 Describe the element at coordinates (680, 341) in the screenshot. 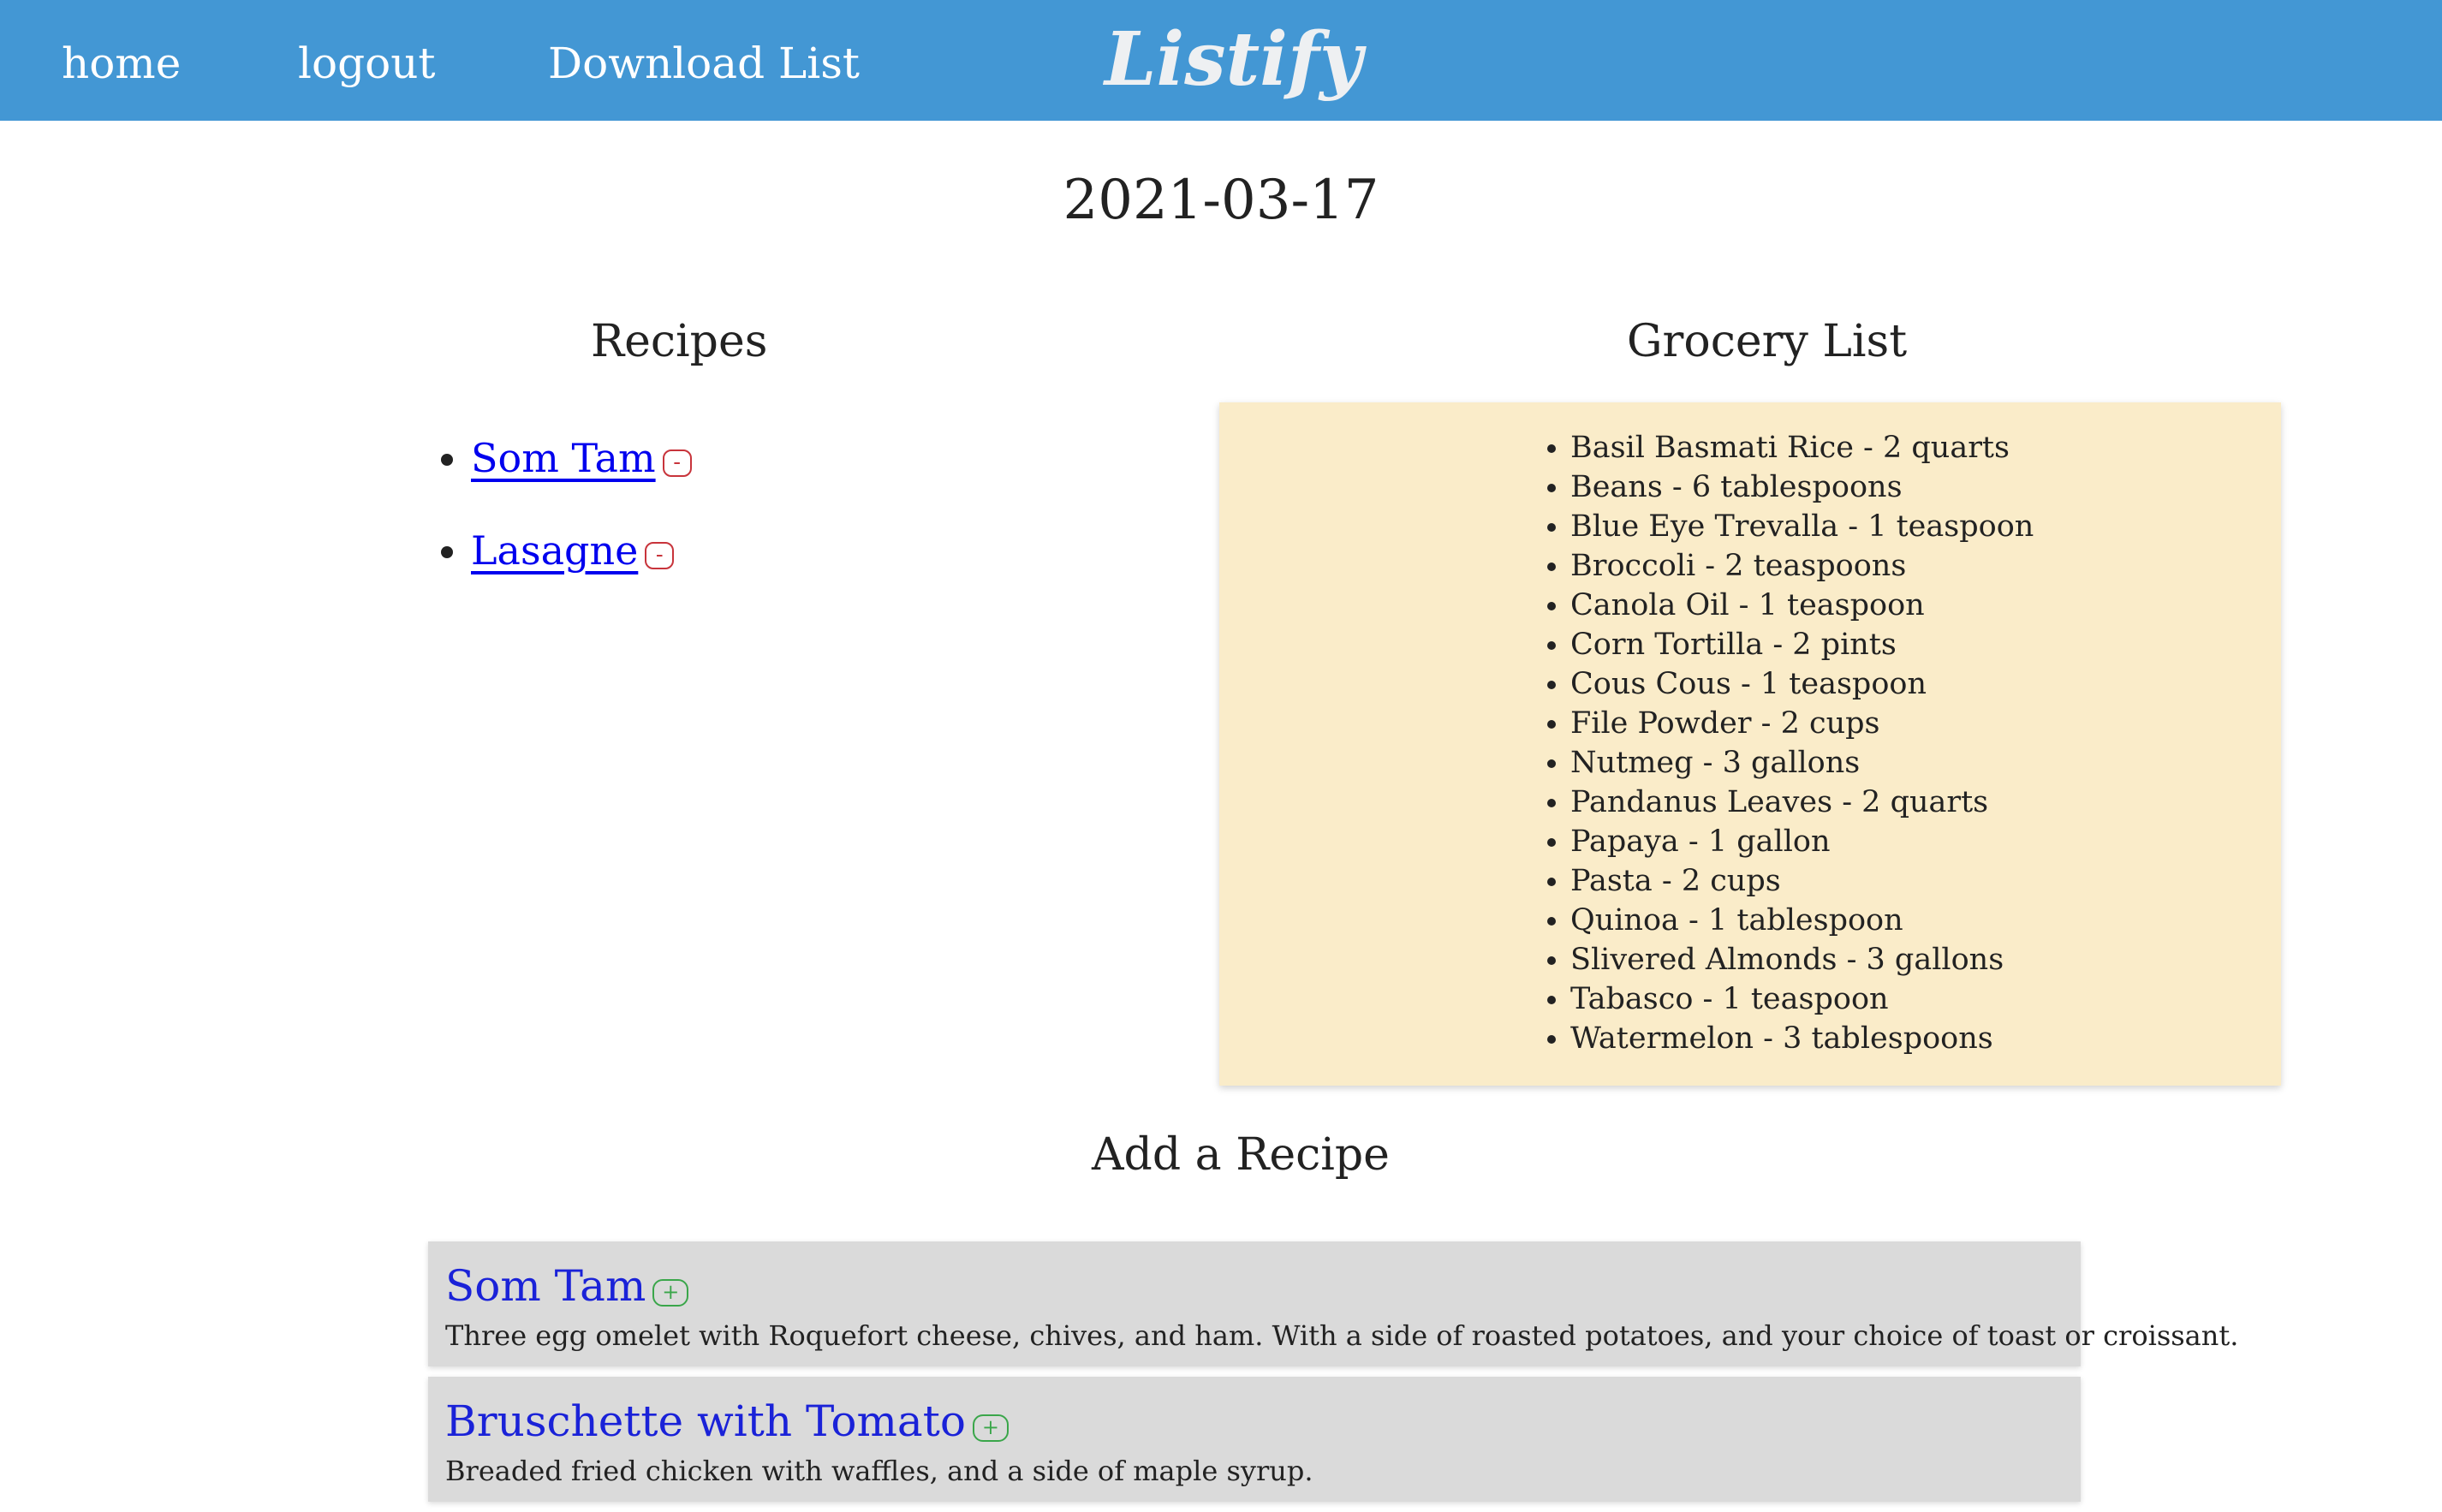

I see `recipes-heading: Recipes` at that location.